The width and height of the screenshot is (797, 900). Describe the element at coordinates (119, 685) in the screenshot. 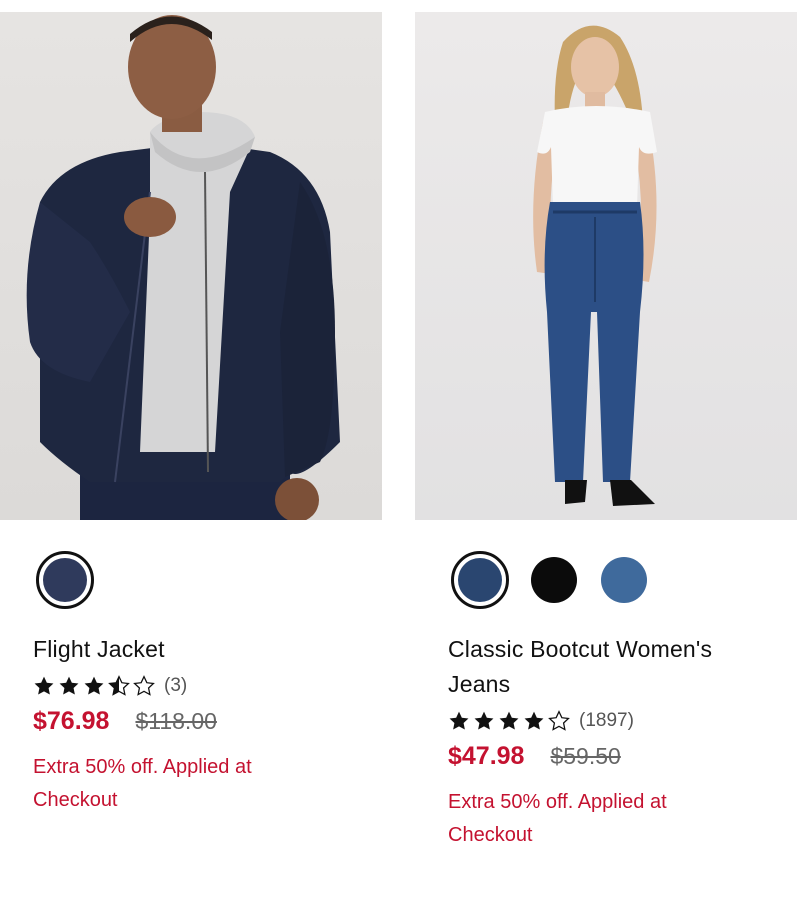

I see `star-half-icon` at that location.